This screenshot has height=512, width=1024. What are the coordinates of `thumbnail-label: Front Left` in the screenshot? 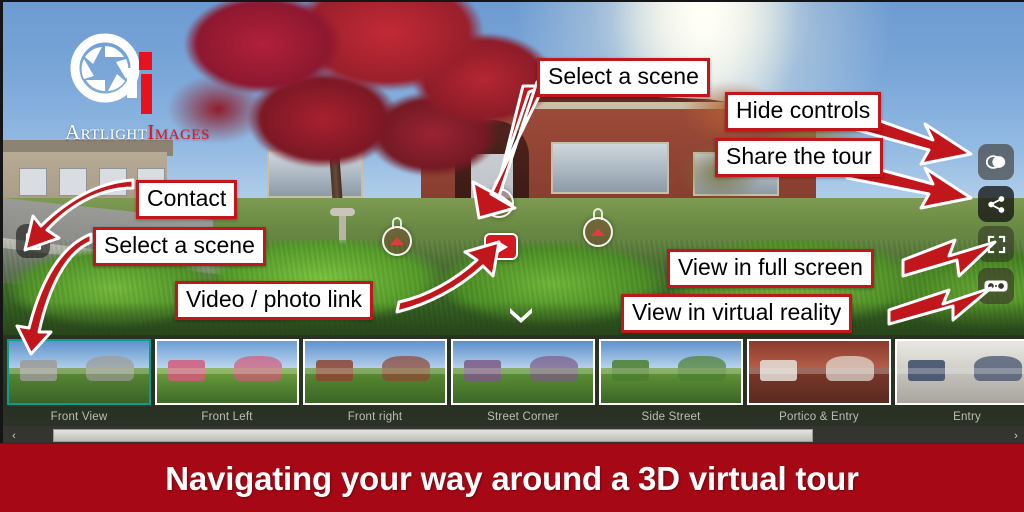 It's located at (227, 417).